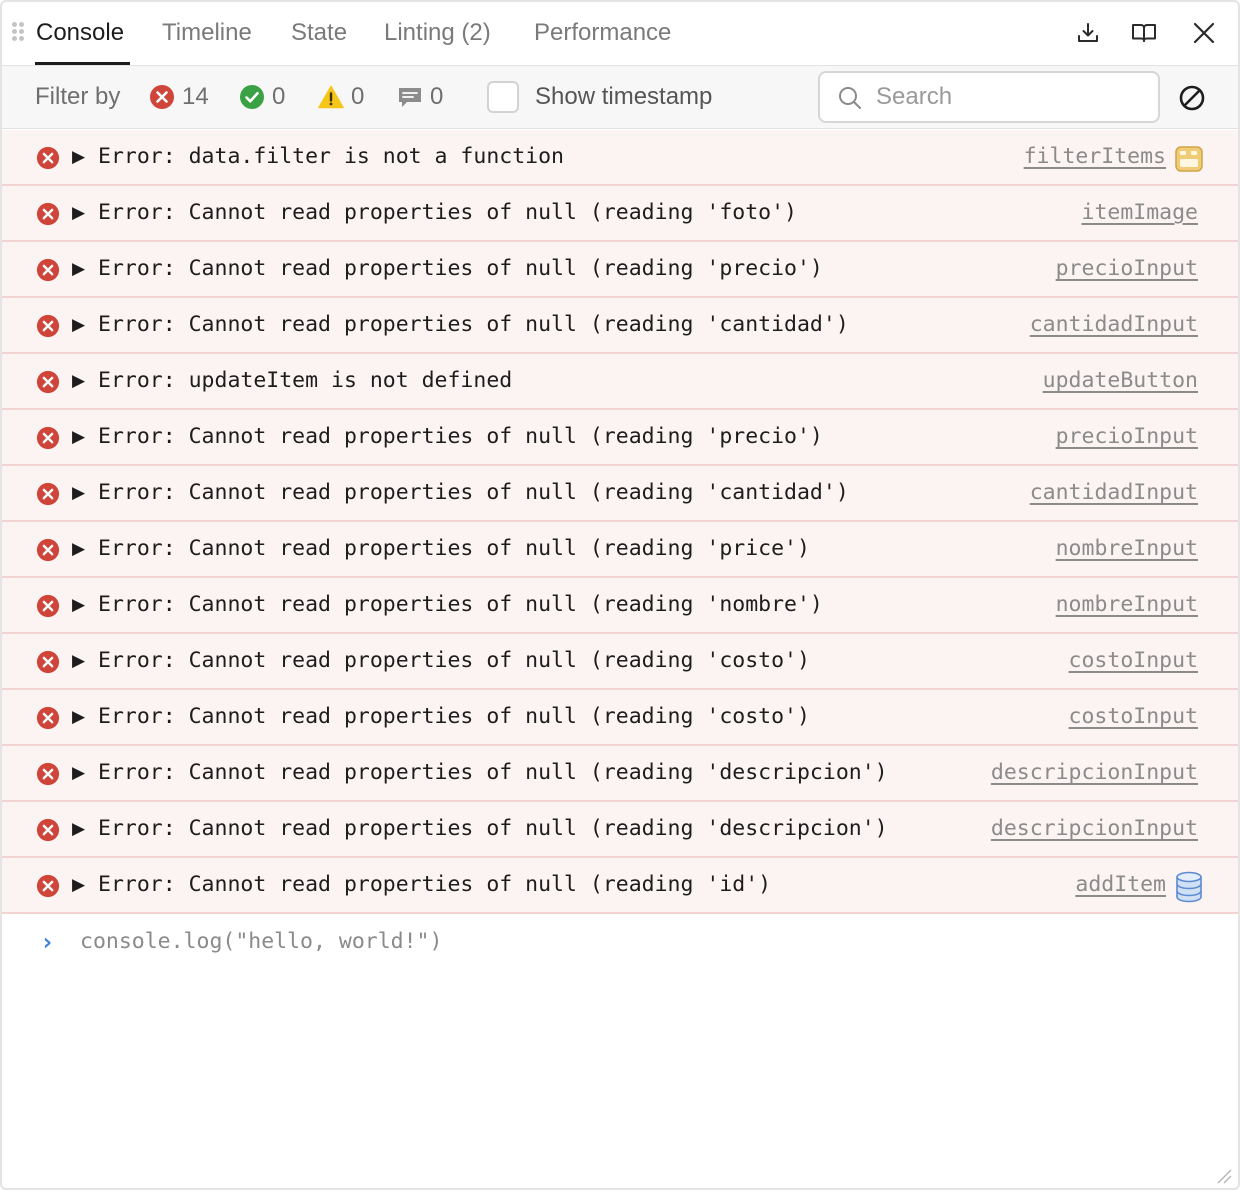  I want to click on log-message: Error: data.filter is not a function, so click(331, 156).